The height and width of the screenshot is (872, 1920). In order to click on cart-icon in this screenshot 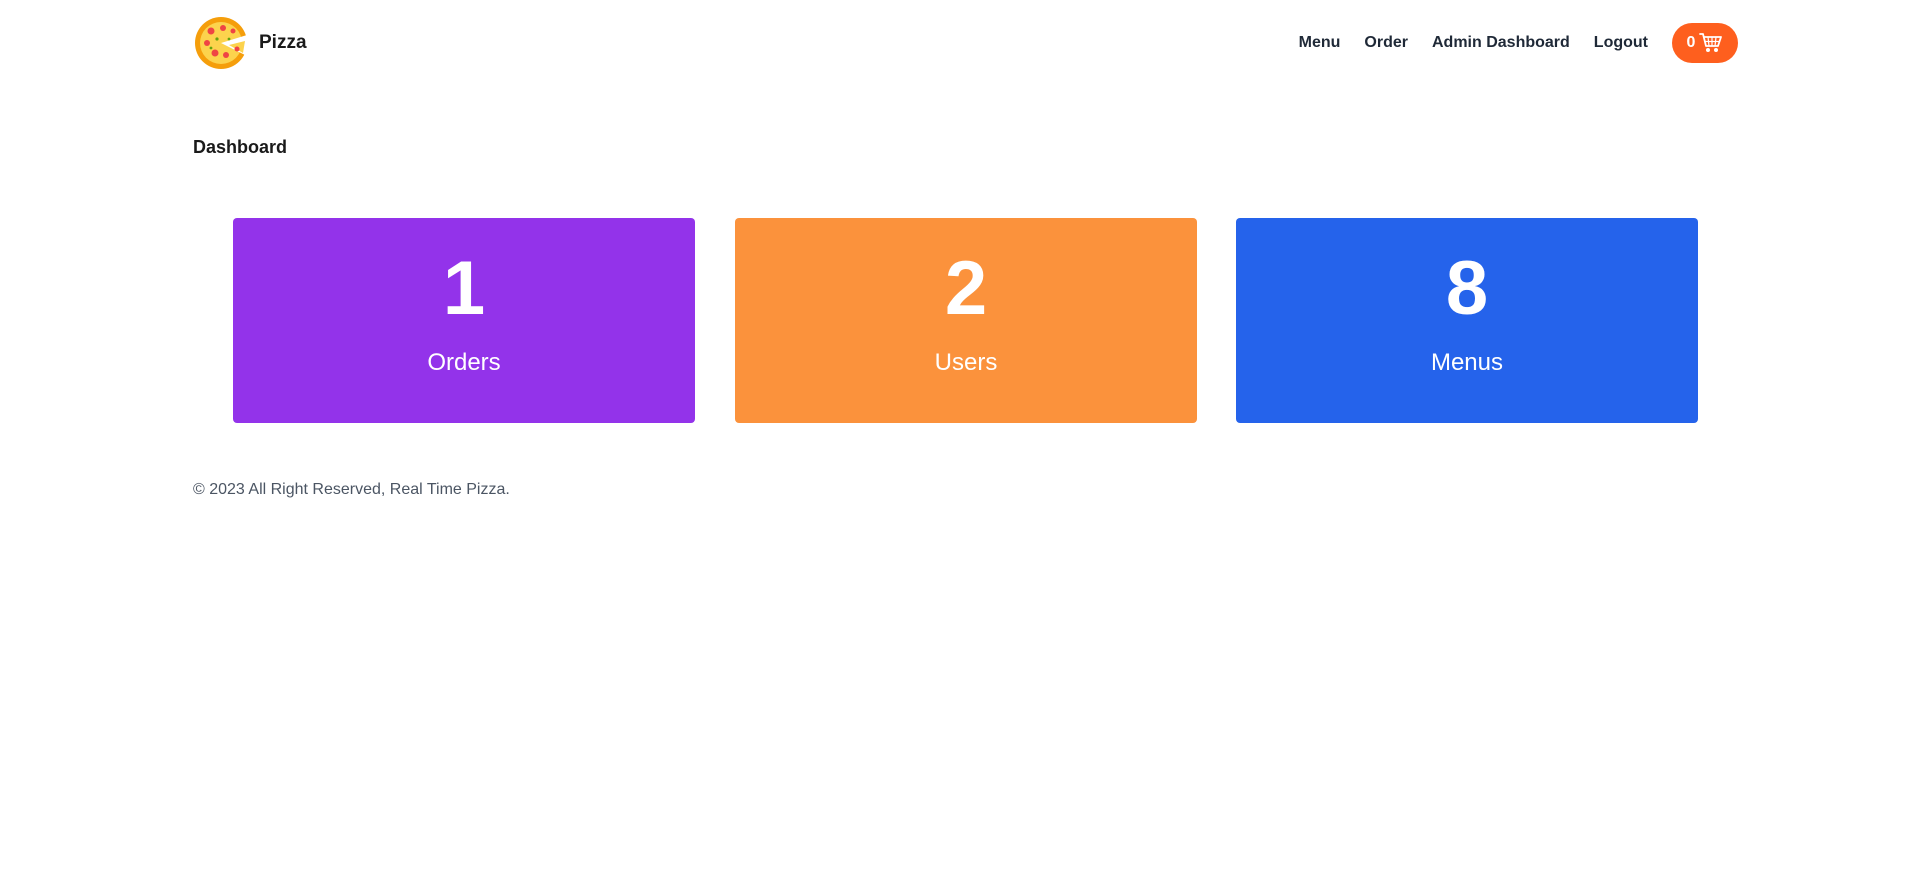, I will do `click(1711, 42)`.